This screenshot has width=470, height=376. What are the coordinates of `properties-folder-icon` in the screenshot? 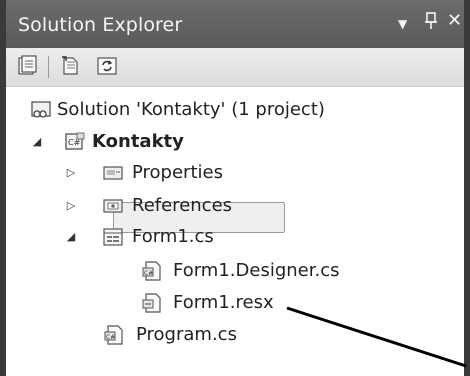 It's located at (113, 173).